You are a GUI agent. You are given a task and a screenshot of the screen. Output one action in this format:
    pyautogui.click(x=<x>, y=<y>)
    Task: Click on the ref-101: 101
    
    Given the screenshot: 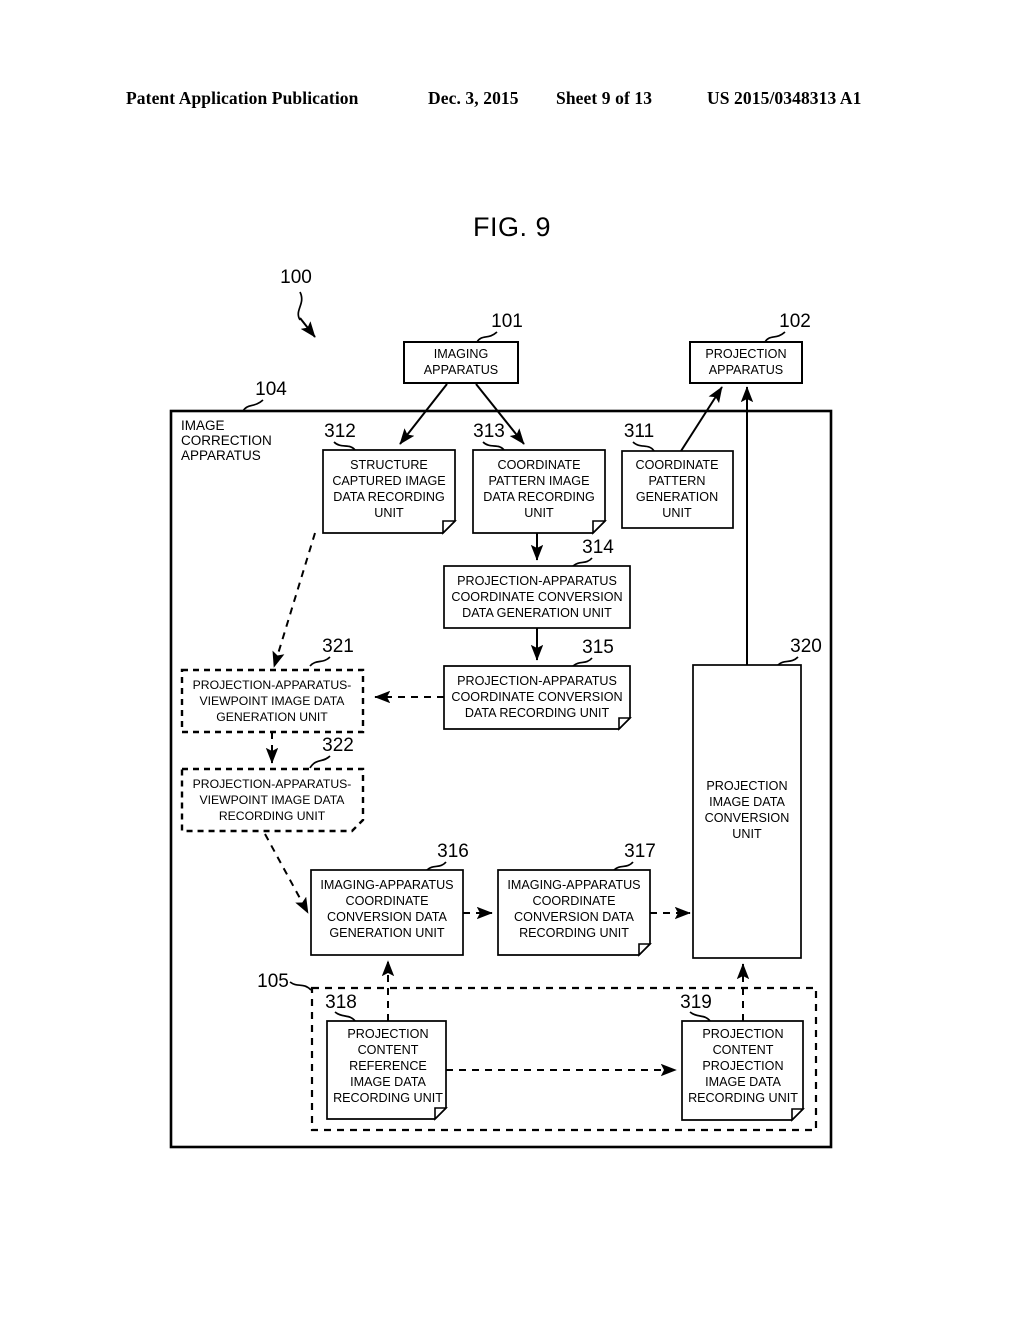 What is the action you would take?
    pyautogui.click(x=507, y=321)
    